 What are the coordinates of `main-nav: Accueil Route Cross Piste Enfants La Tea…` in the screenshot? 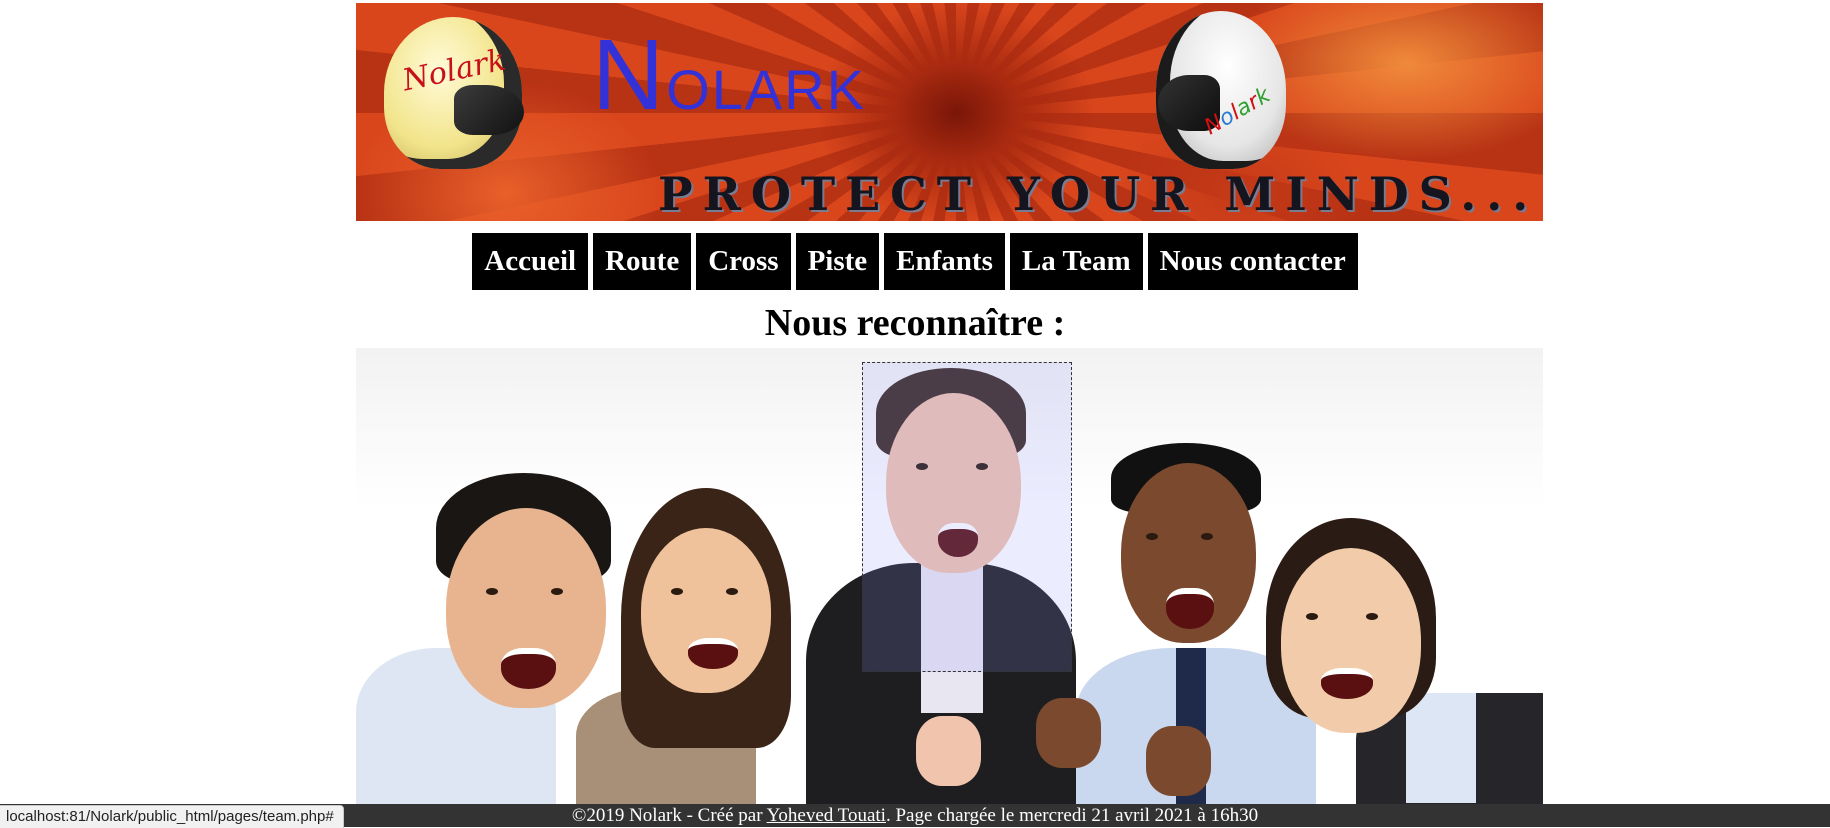 It's located at (915, 261).